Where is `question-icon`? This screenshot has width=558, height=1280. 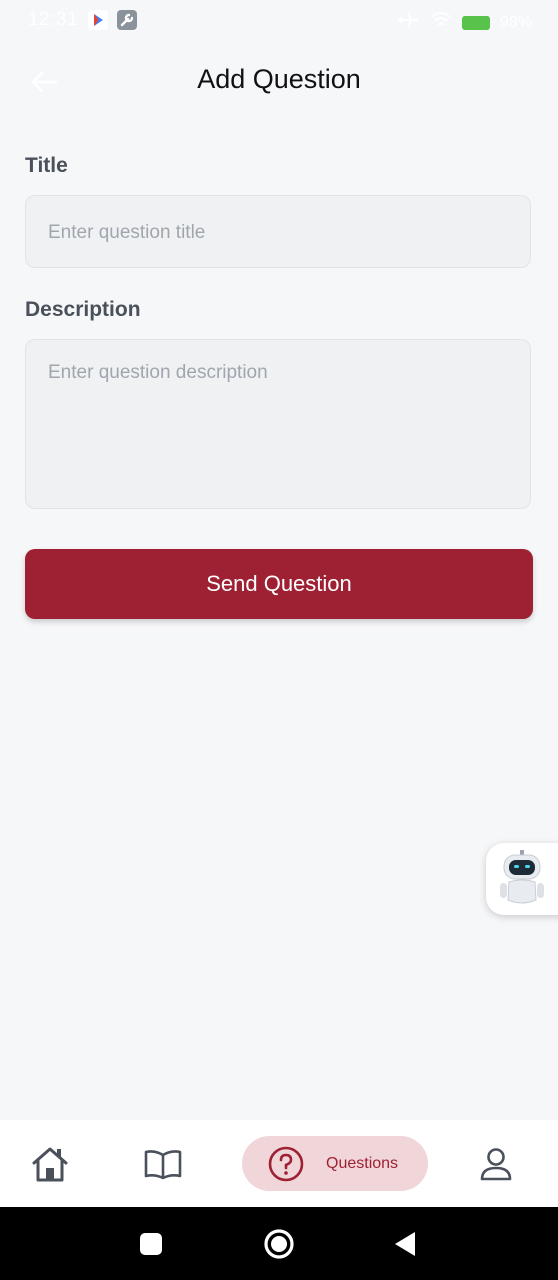 question-icon is located at coordinates (286, 1164).